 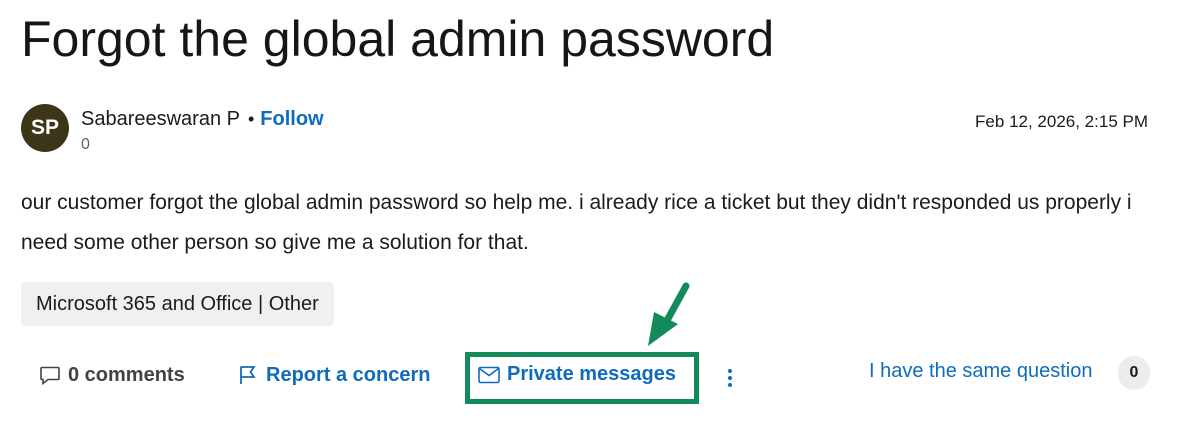 What do you see at coordinates (160, 119) in the screenshot?
I see `author-name: Sabareeswaran P` at bounding box center [160, 119].